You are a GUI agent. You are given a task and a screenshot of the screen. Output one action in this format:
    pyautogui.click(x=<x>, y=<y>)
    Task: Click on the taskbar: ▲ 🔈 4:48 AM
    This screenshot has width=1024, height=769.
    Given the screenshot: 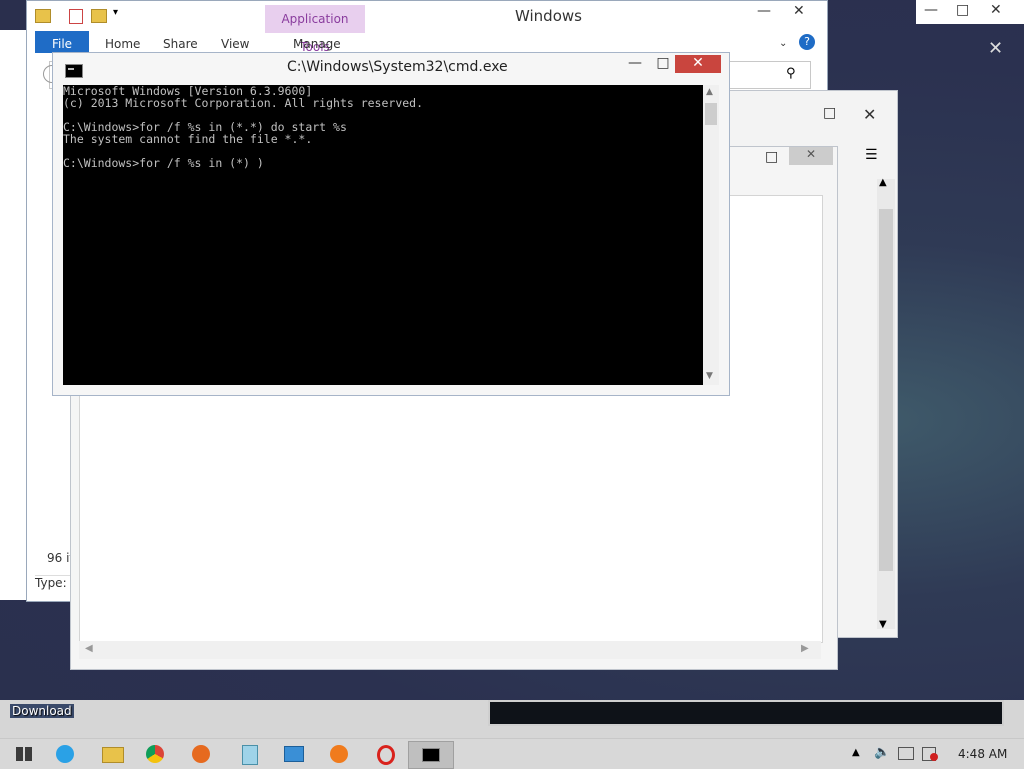 What is the action you would take?
    pyautogui.click(x=512, y=753)
    